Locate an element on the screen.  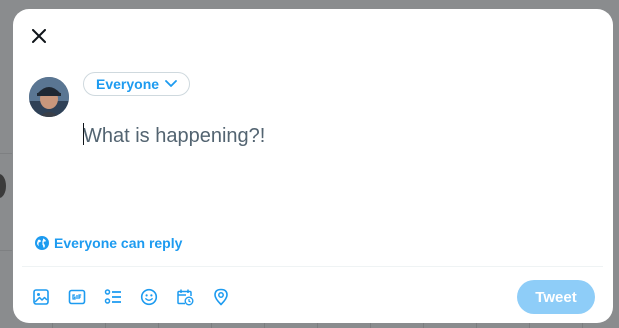
audience-label: Everyone is located at coordinates (128, 84).